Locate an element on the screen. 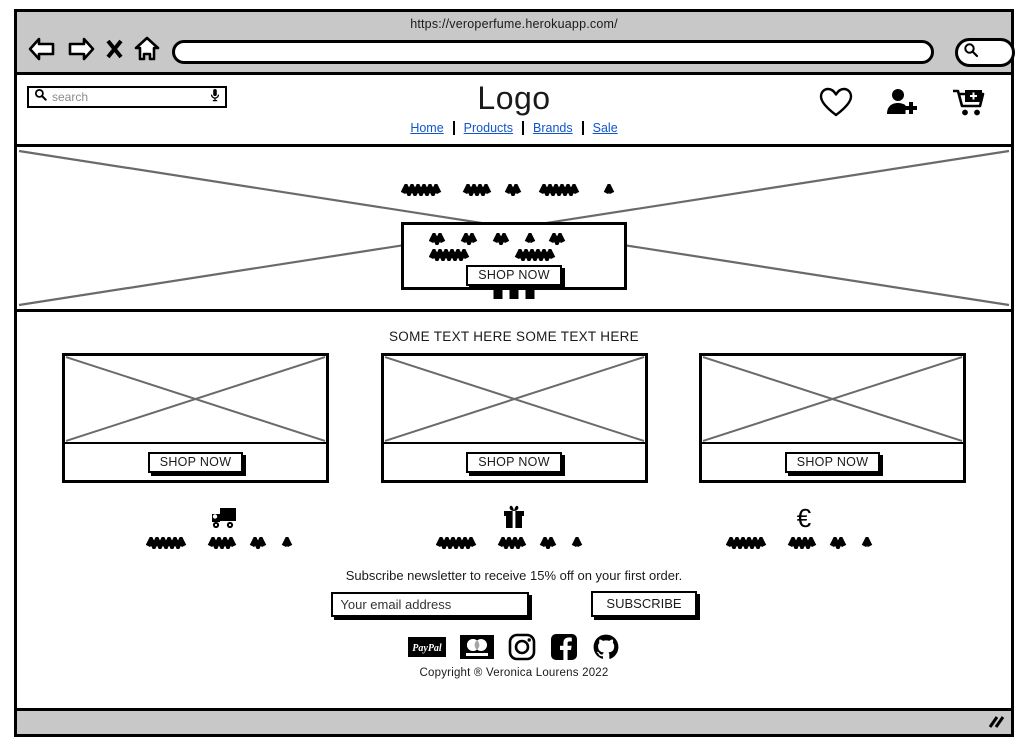 This screenshot has width=1030, height=755. address-go-button is located at coordinates (985, 52).